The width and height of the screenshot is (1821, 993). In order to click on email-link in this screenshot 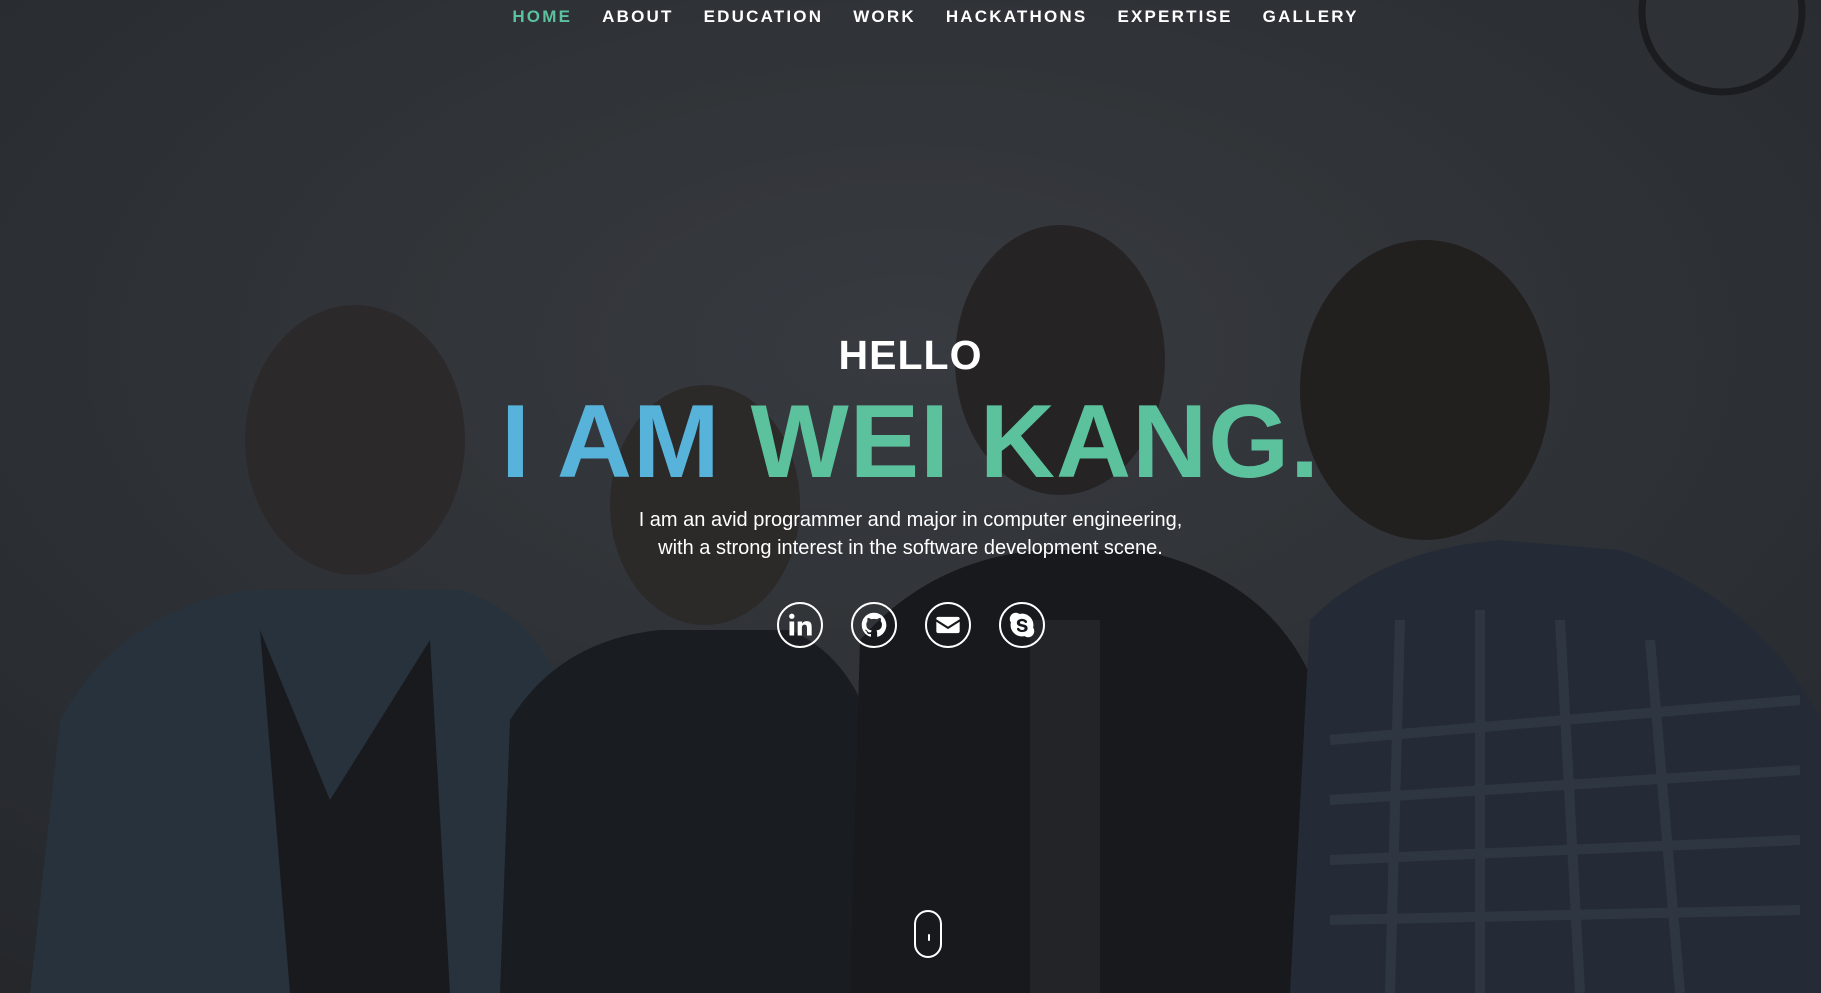, I will do `click(947, 625)`.